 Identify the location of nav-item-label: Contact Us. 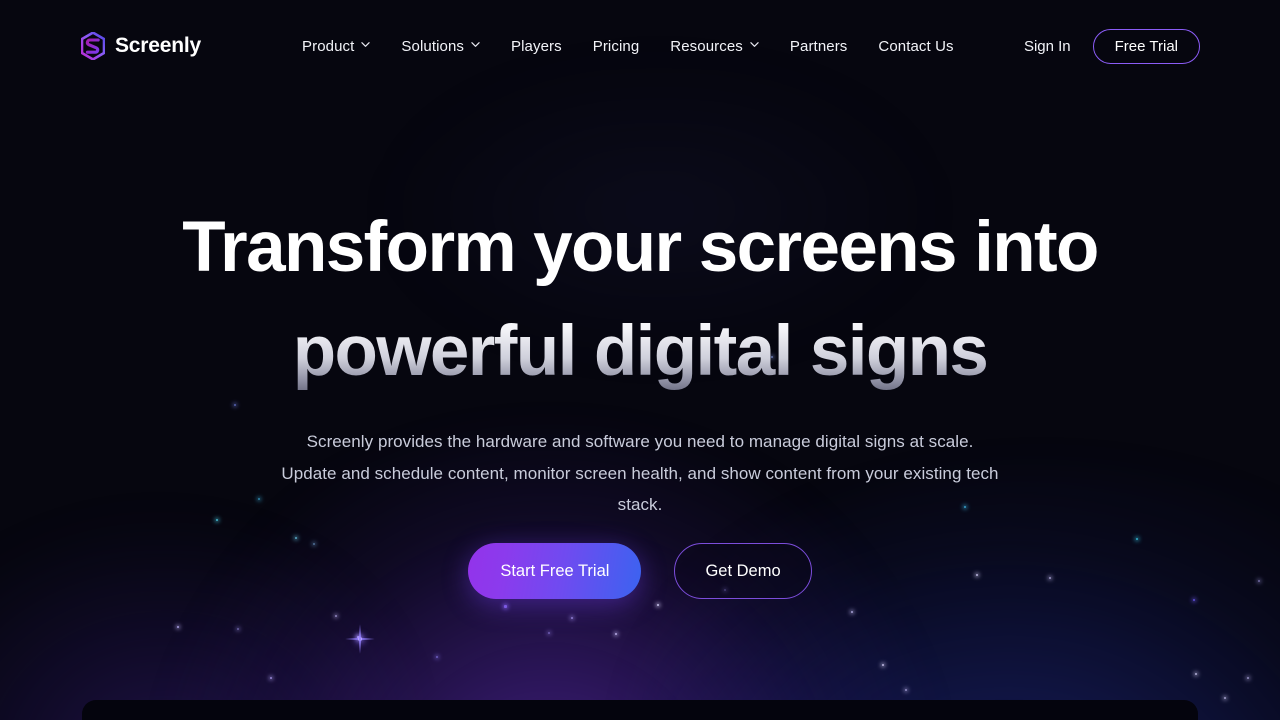
(916, 46).